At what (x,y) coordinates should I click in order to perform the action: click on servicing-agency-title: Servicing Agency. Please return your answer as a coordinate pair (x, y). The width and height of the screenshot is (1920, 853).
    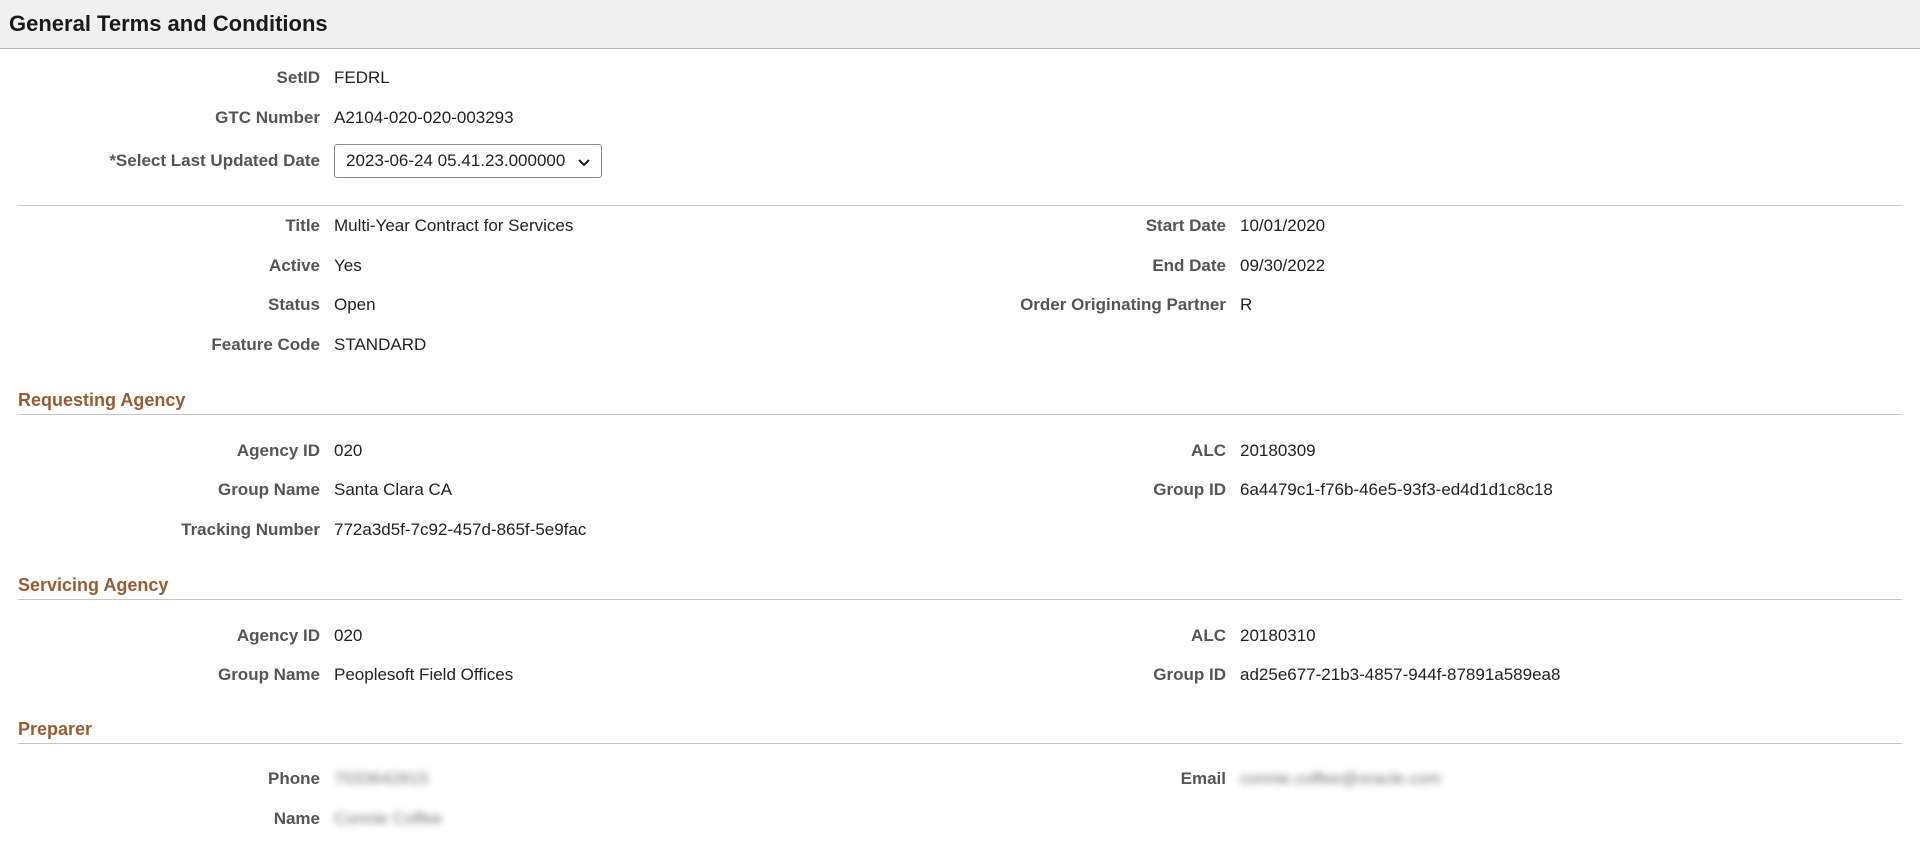
    Looking at the image, I should click on (93, 585).